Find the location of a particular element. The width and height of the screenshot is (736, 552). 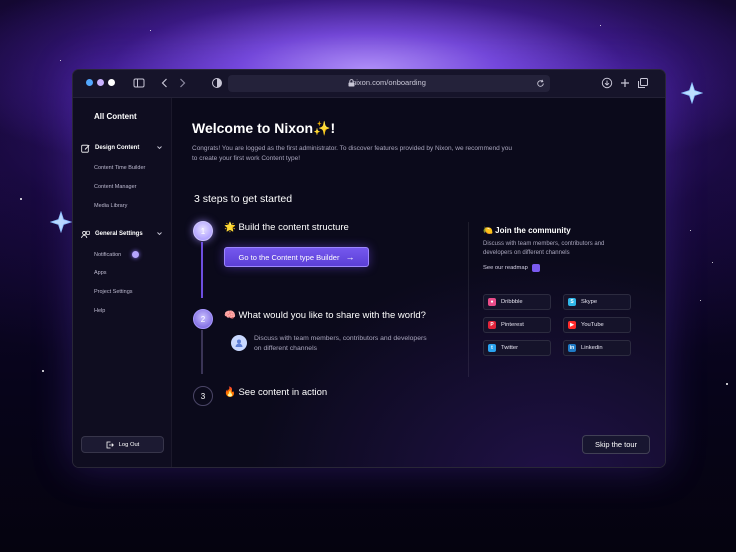

sidebar-section-label: Design Content is located at coordinates (117, 148).